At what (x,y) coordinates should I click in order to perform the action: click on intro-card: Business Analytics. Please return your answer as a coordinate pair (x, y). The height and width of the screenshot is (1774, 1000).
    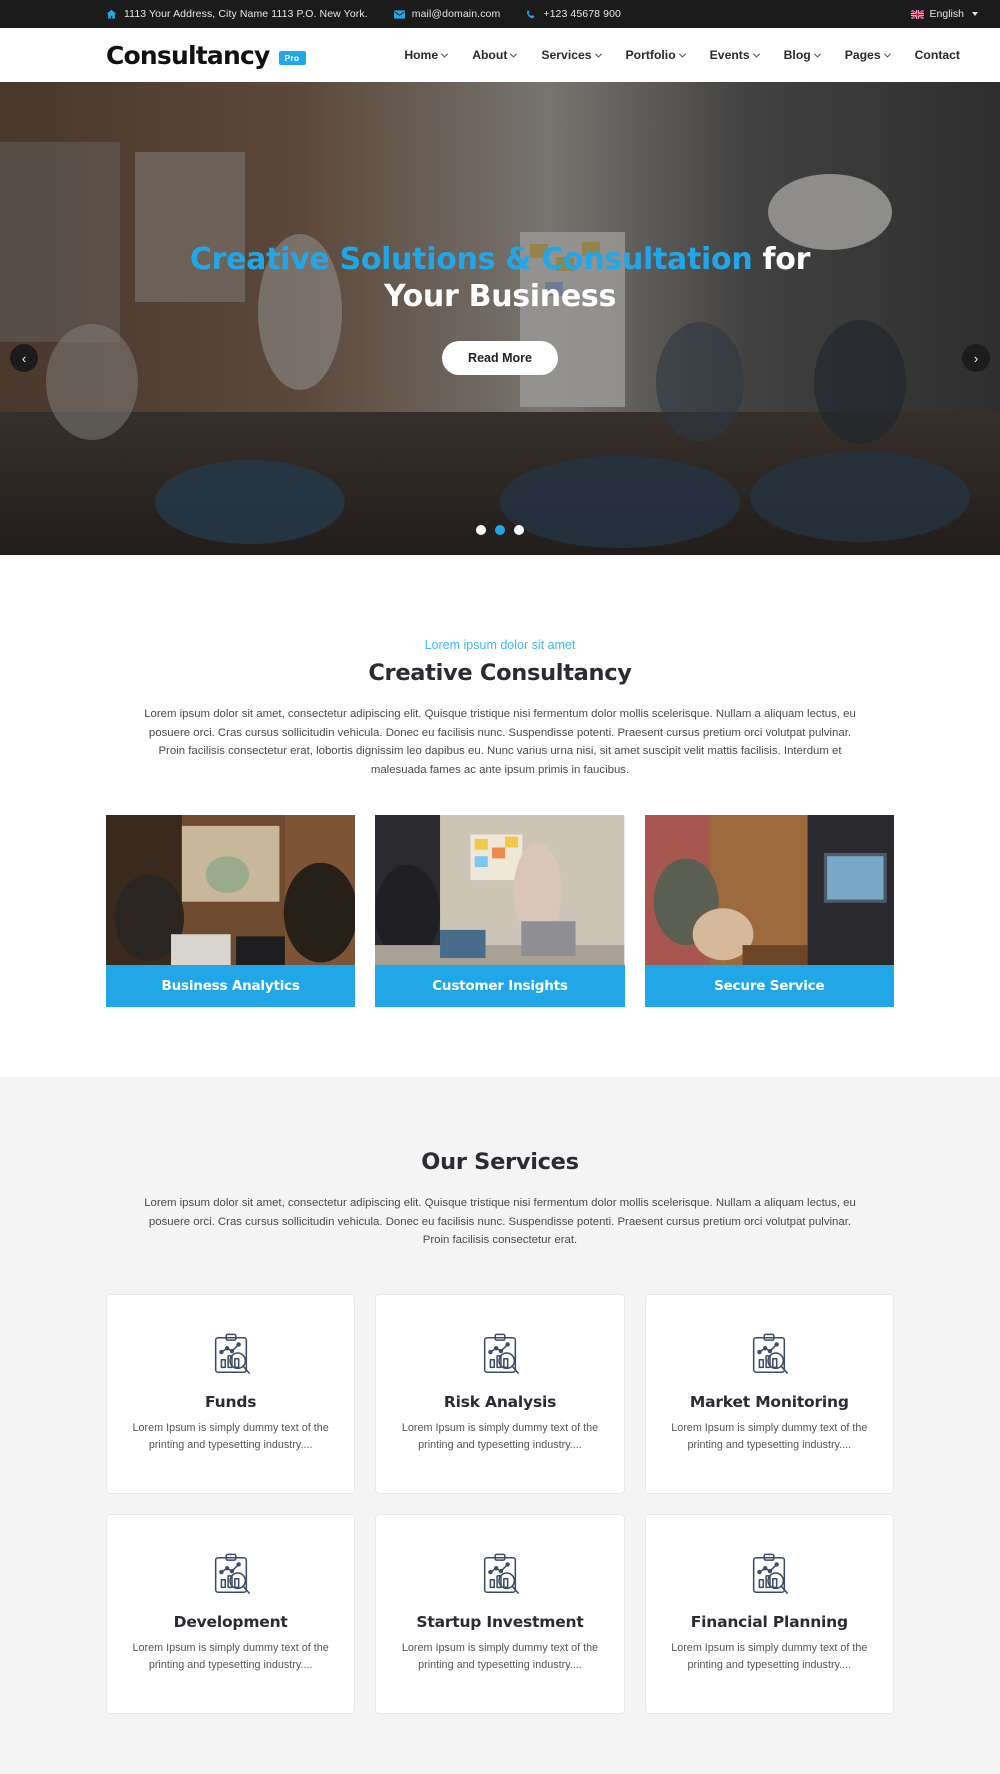
    Looking at the image, I should click on (231, 910).